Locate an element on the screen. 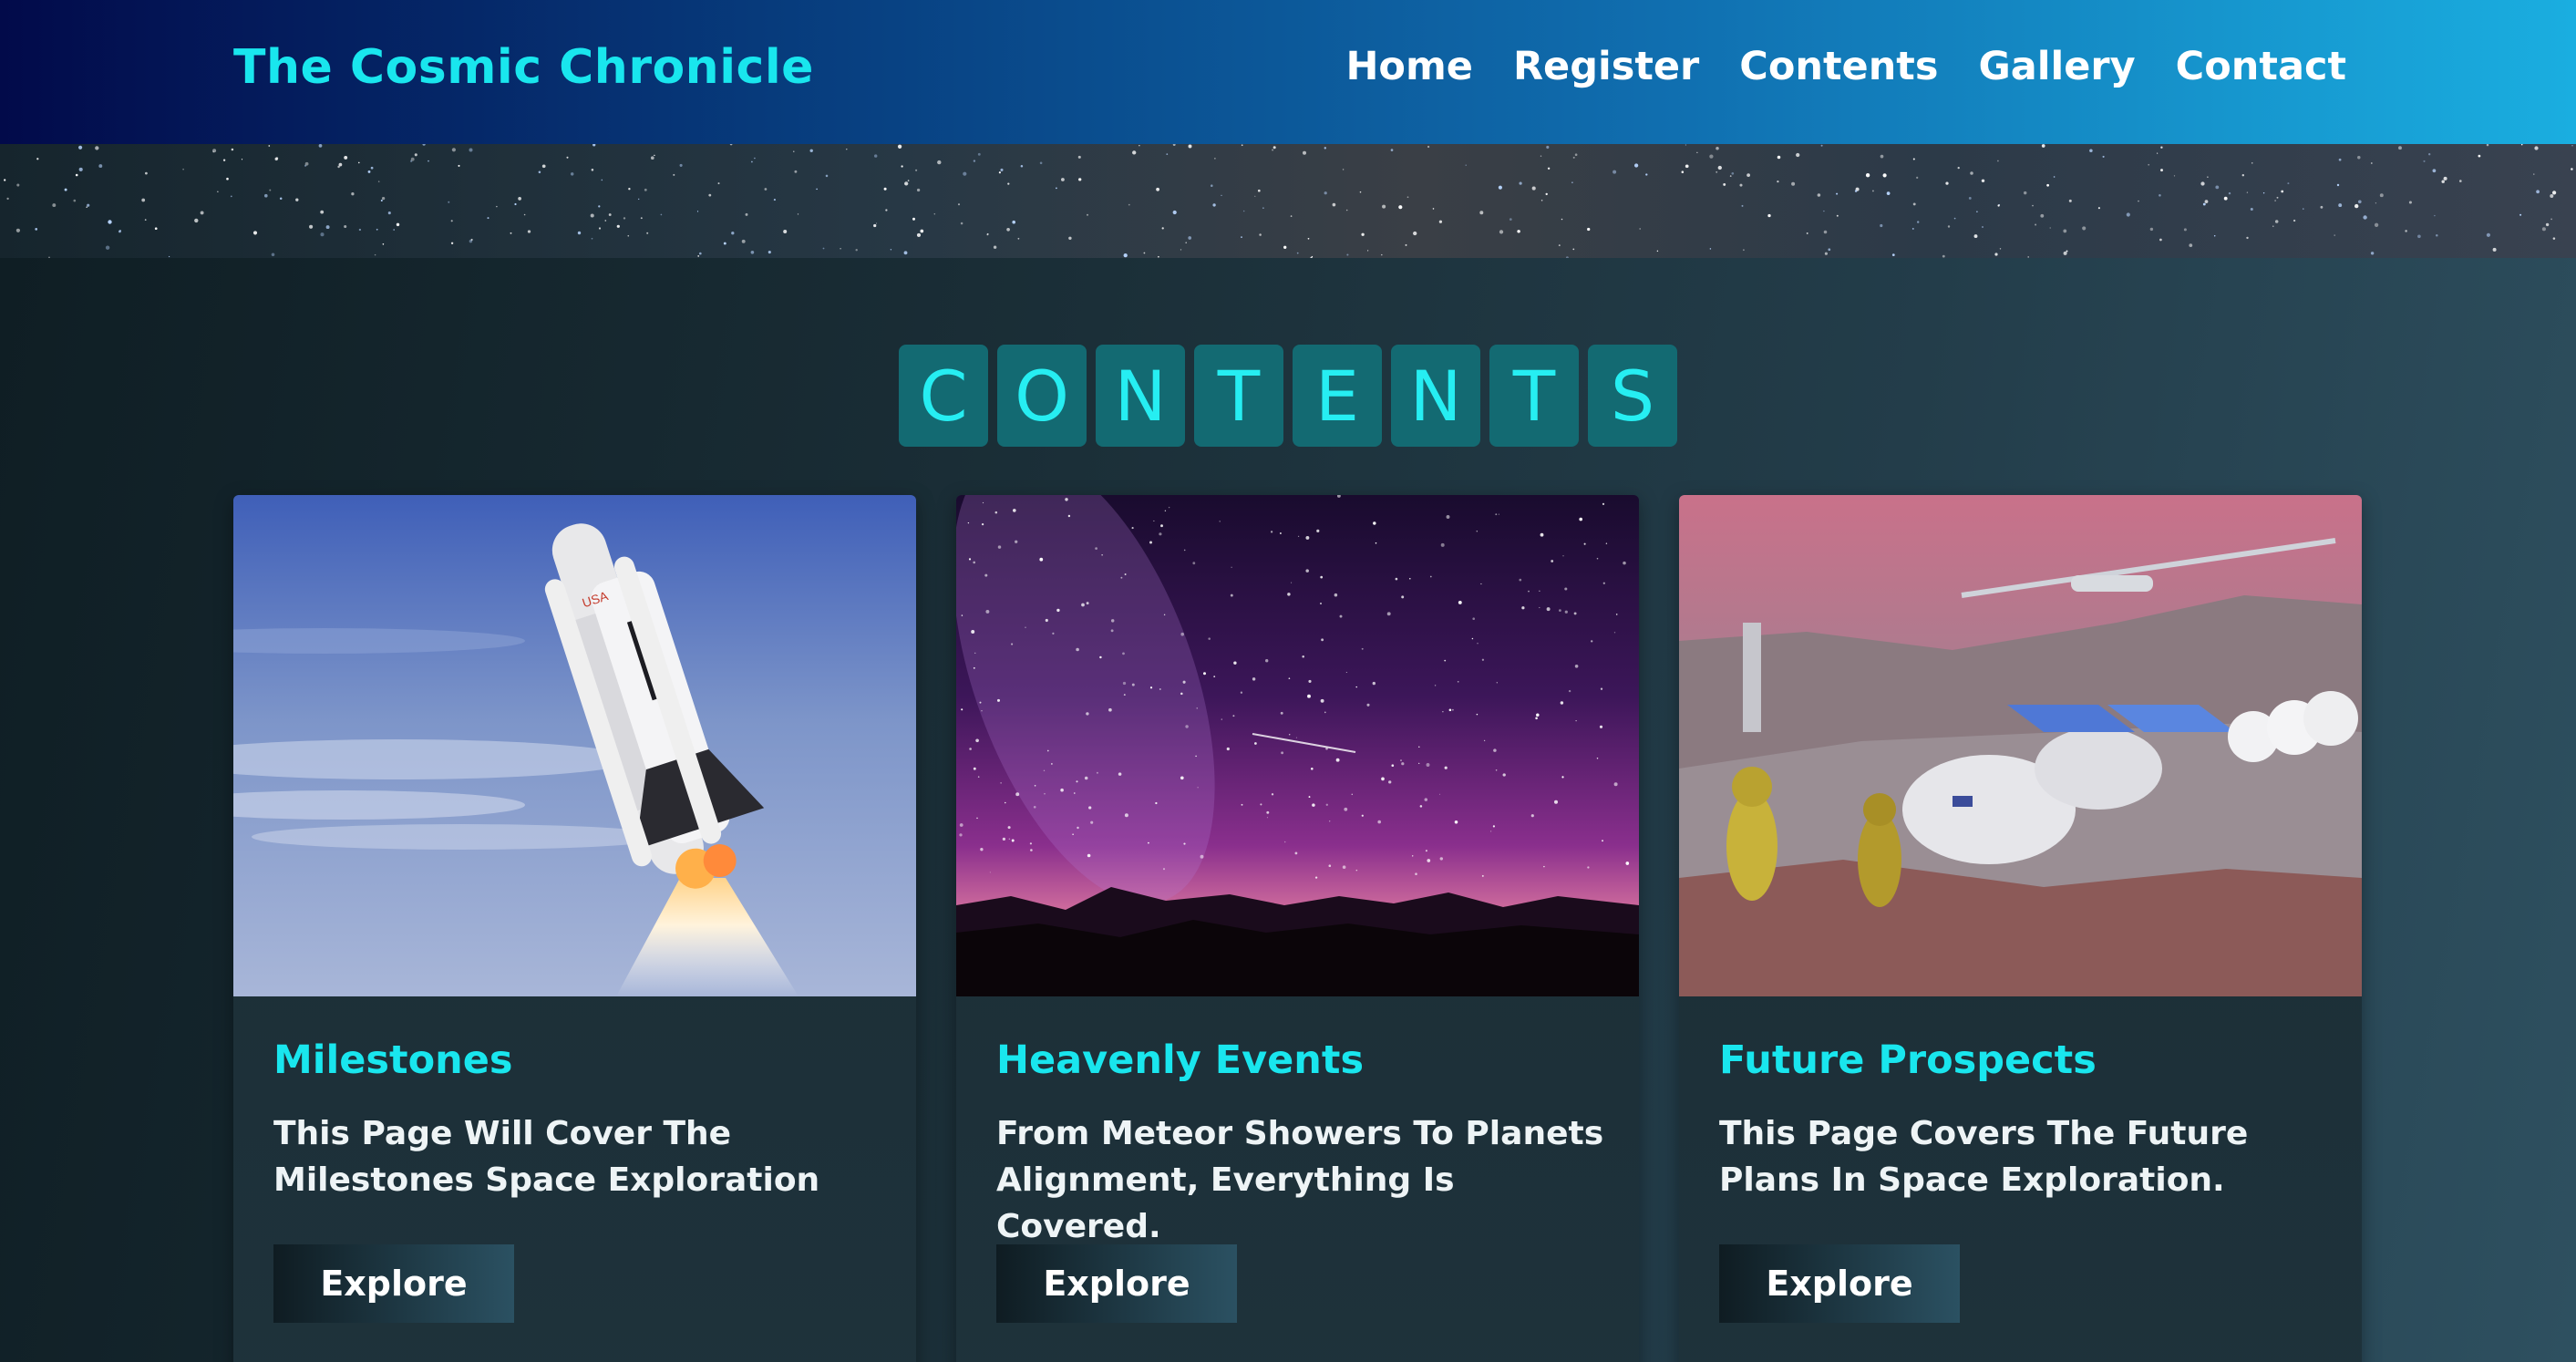 The image size is (2576, 1362). heading-letter: E is located at coordinates (1337, 396).